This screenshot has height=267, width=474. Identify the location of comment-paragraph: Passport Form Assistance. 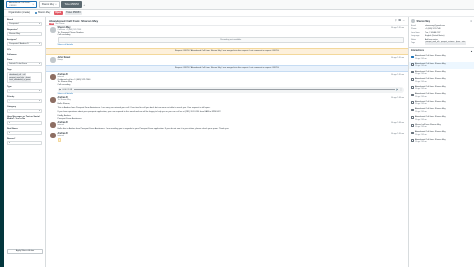
(69, 119).